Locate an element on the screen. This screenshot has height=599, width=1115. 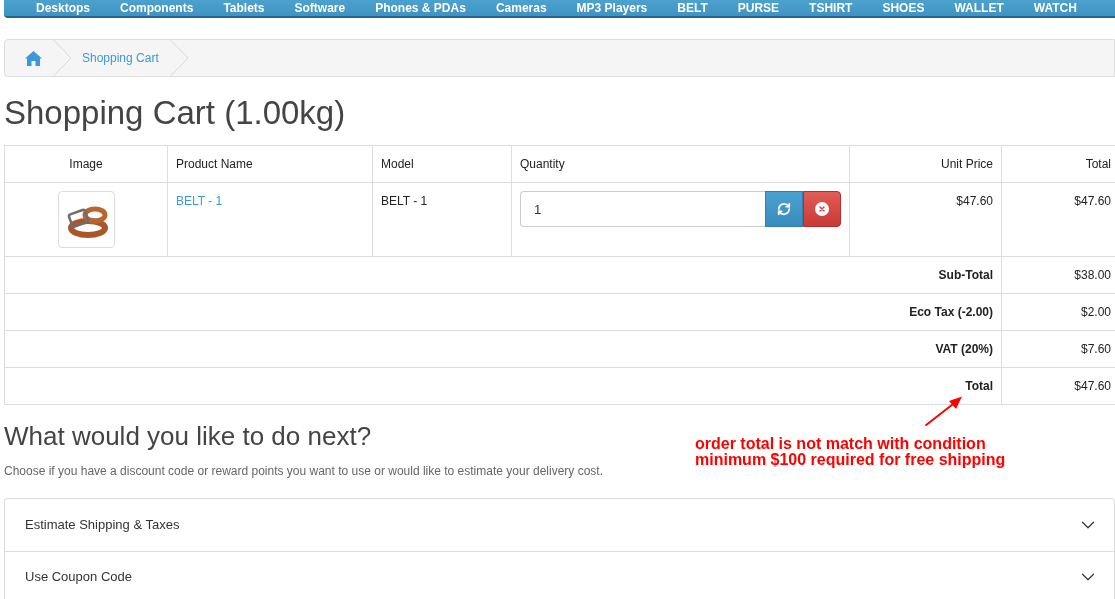
product-model: BELT - 1 is located at coordinates (404, 201).